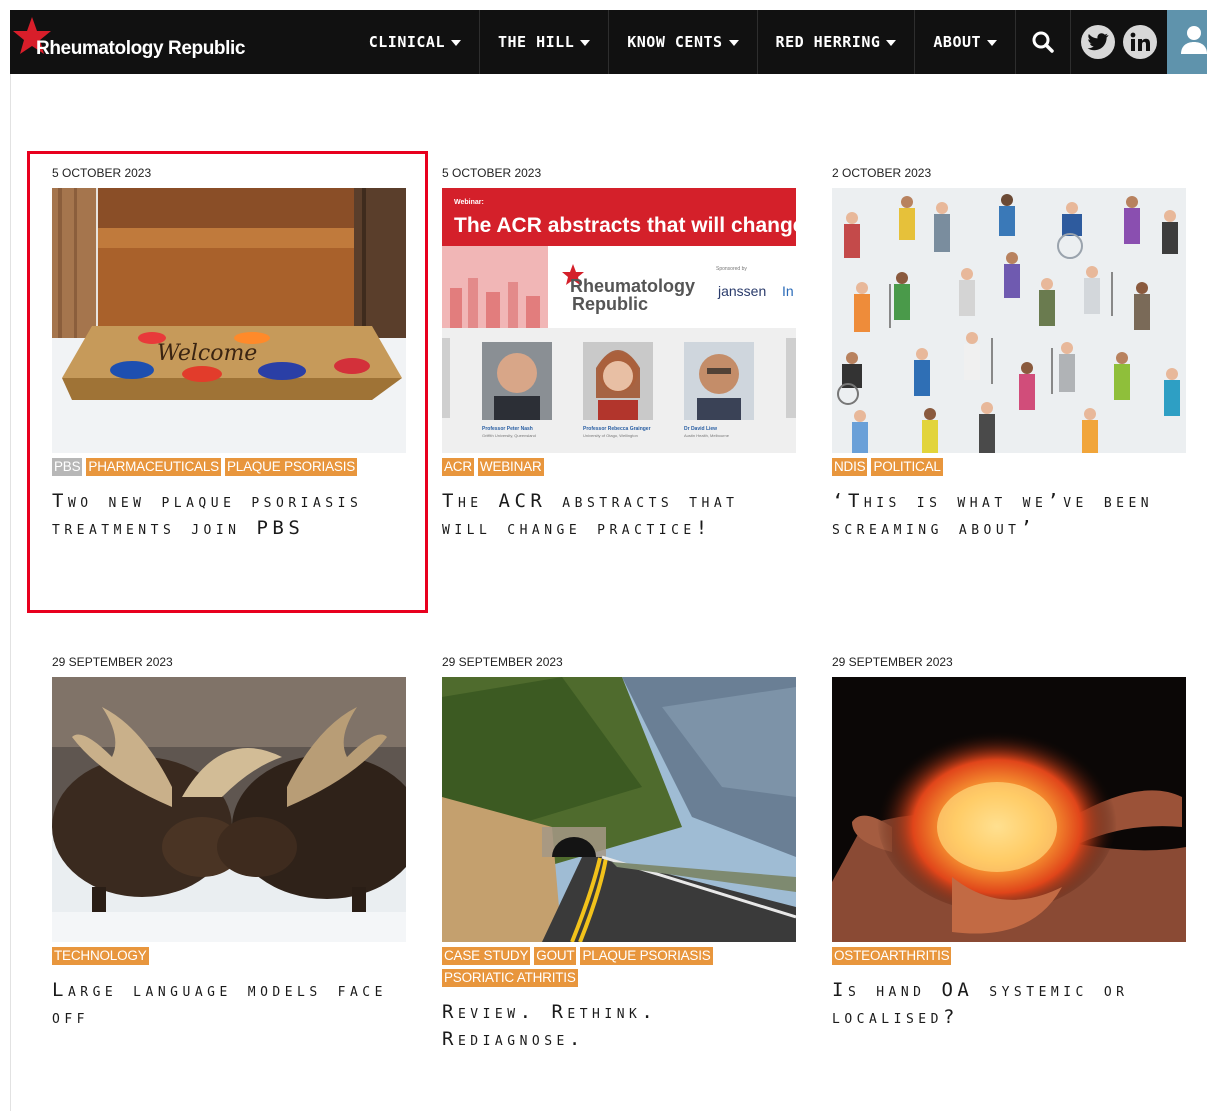 This screenshot has width=1207, height=1111. I want to click on tag: GOUT, so click(555, 956).